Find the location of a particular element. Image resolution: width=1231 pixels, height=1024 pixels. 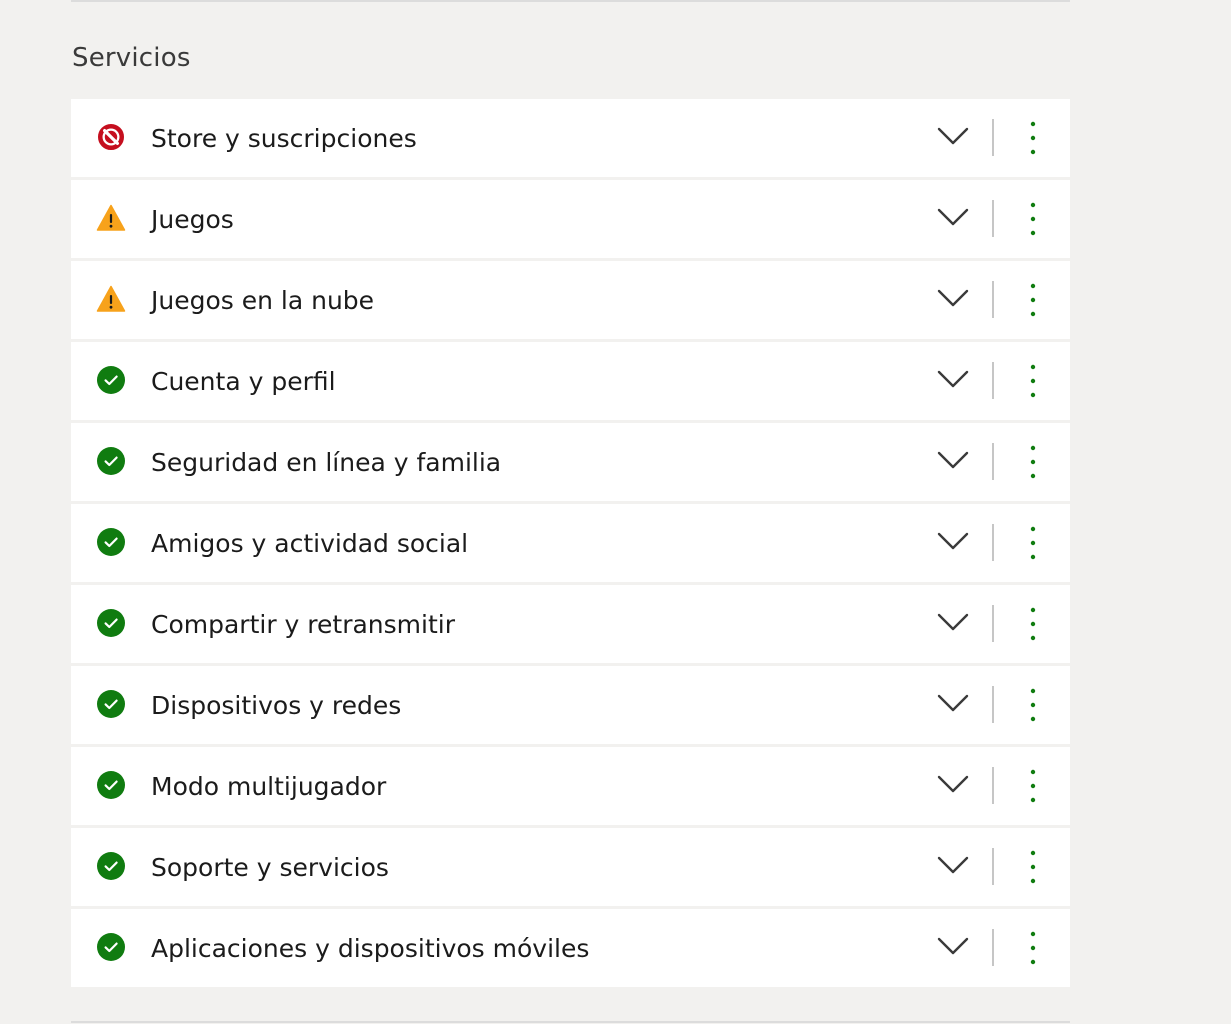

service-label: Dispositivos y redes is located at coordinates (276, 705).